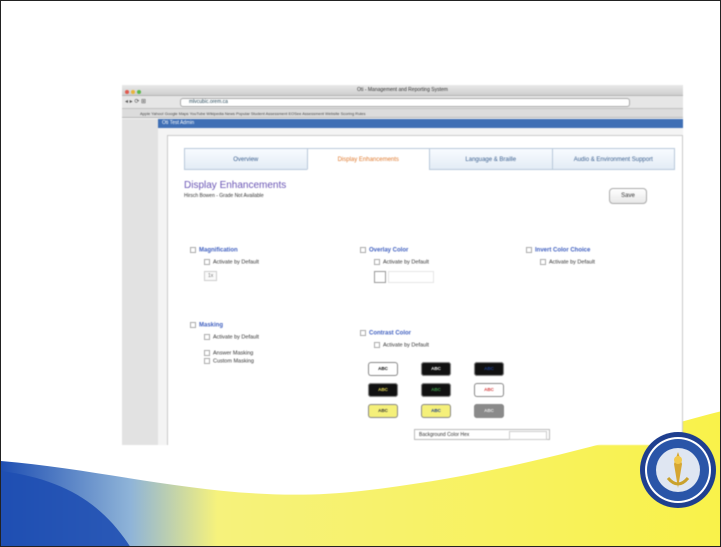 The height and width of the screenshot is (547, 721). I want to click on contrast-swatch-9: ABC, so click(489, 411).